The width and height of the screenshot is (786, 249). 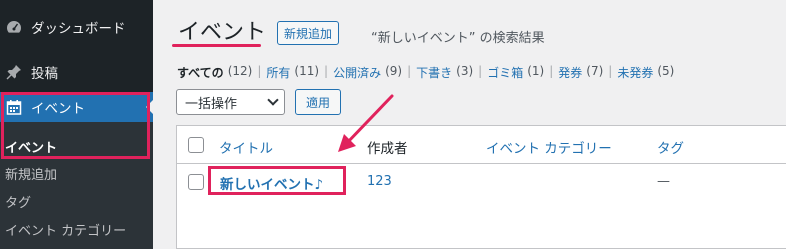 I want to click on annotation-arrow, so click(x=366, y=123).